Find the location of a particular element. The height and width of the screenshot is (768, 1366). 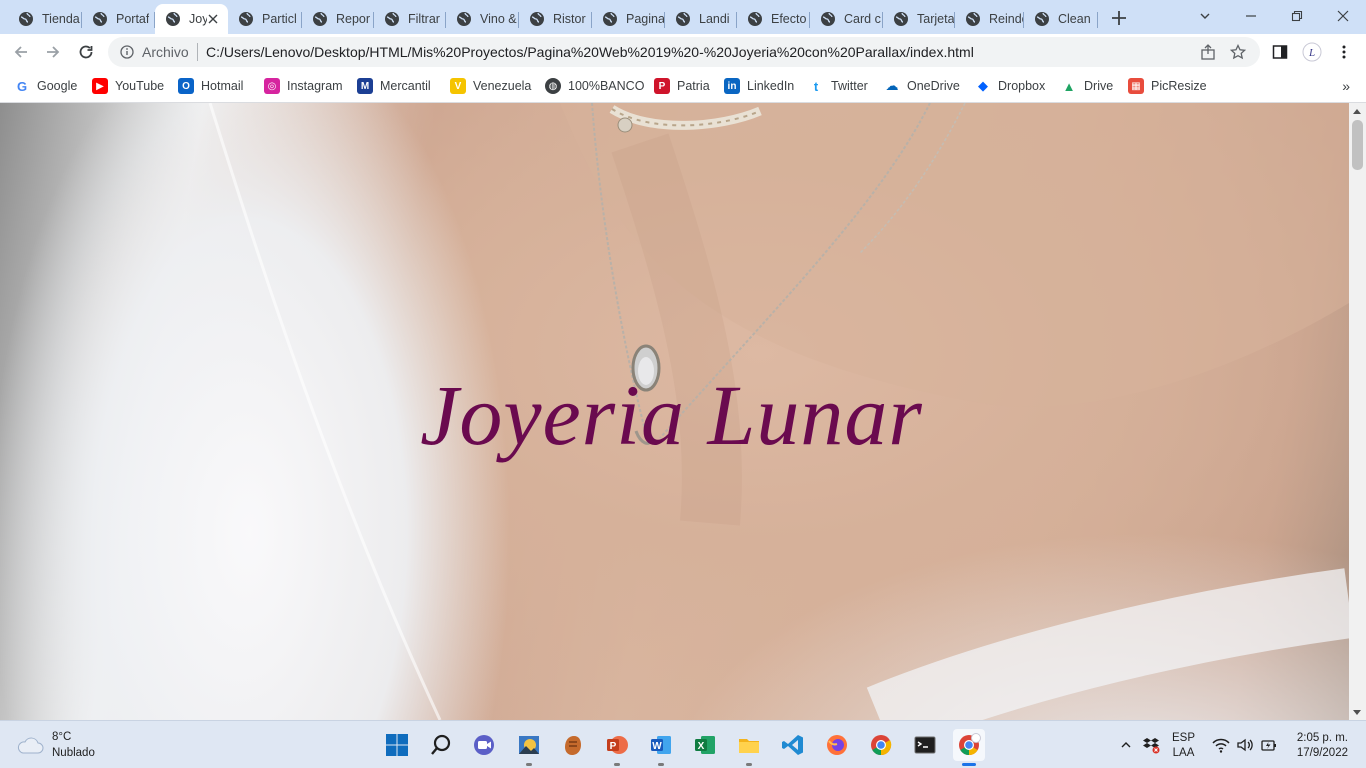

search-icon is located at coordinates (441, 744).